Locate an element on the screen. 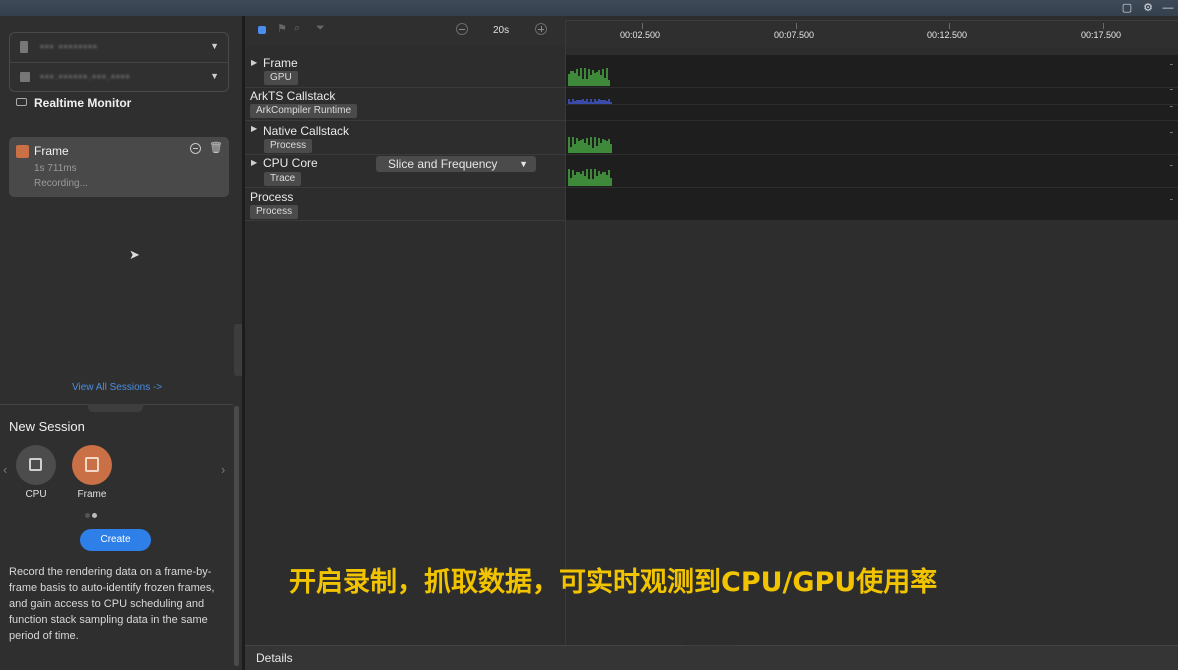  pager-dot is located at coordinates (87, 515).